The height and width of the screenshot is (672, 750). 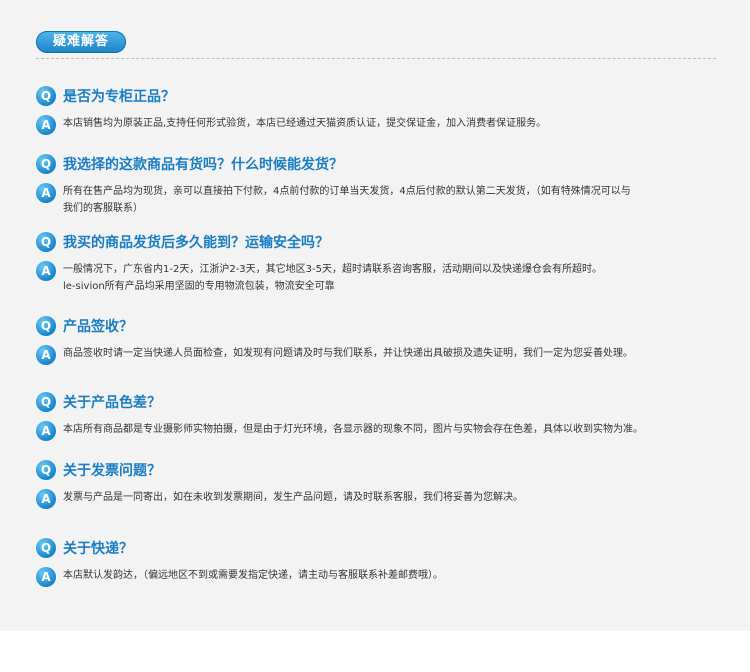 What do you see at coordinates (112, 403) in the screenshot?
I see `question-text: 关于产品色差？` at bounding box center [112, 403].